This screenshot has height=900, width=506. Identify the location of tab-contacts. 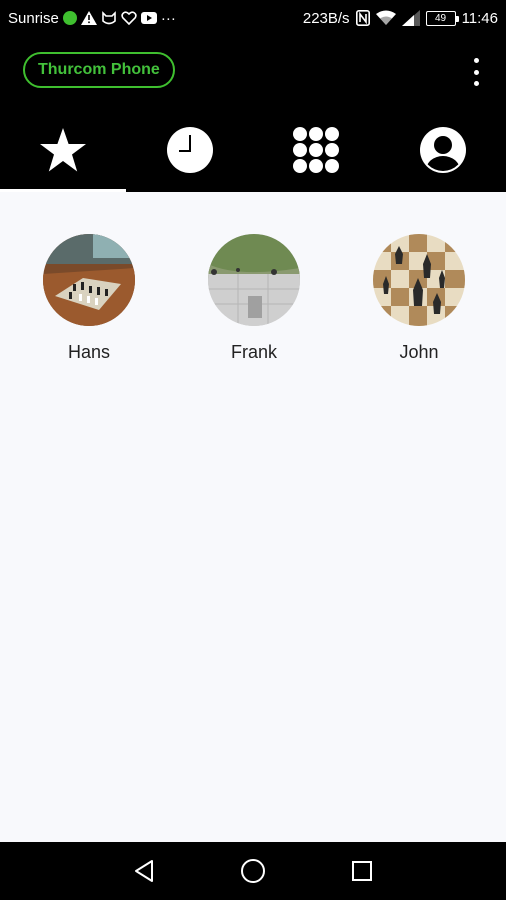
(443, 150).